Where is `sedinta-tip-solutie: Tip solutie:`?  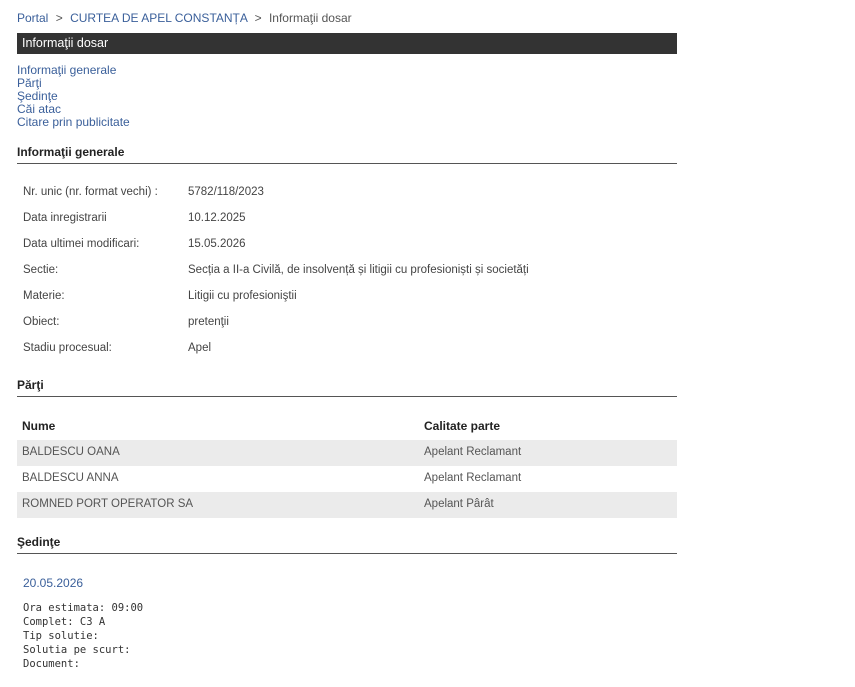
sedinta-tip-solutie: Tip solutie: is located at coordinates (61, 636).